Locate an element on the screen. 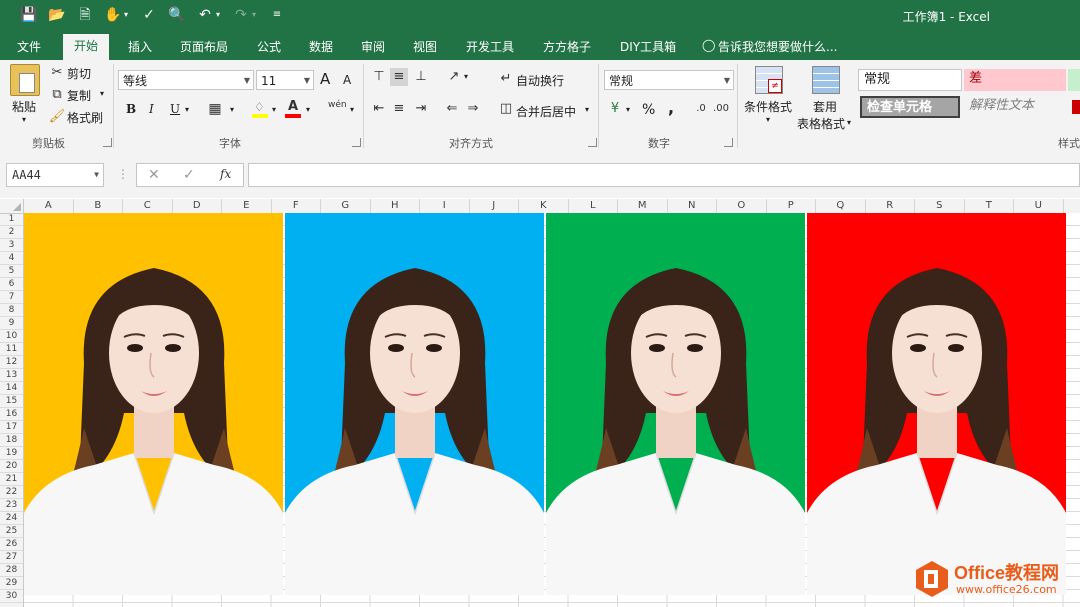  copy-button: 复制 is located at coordinates (79, 95).